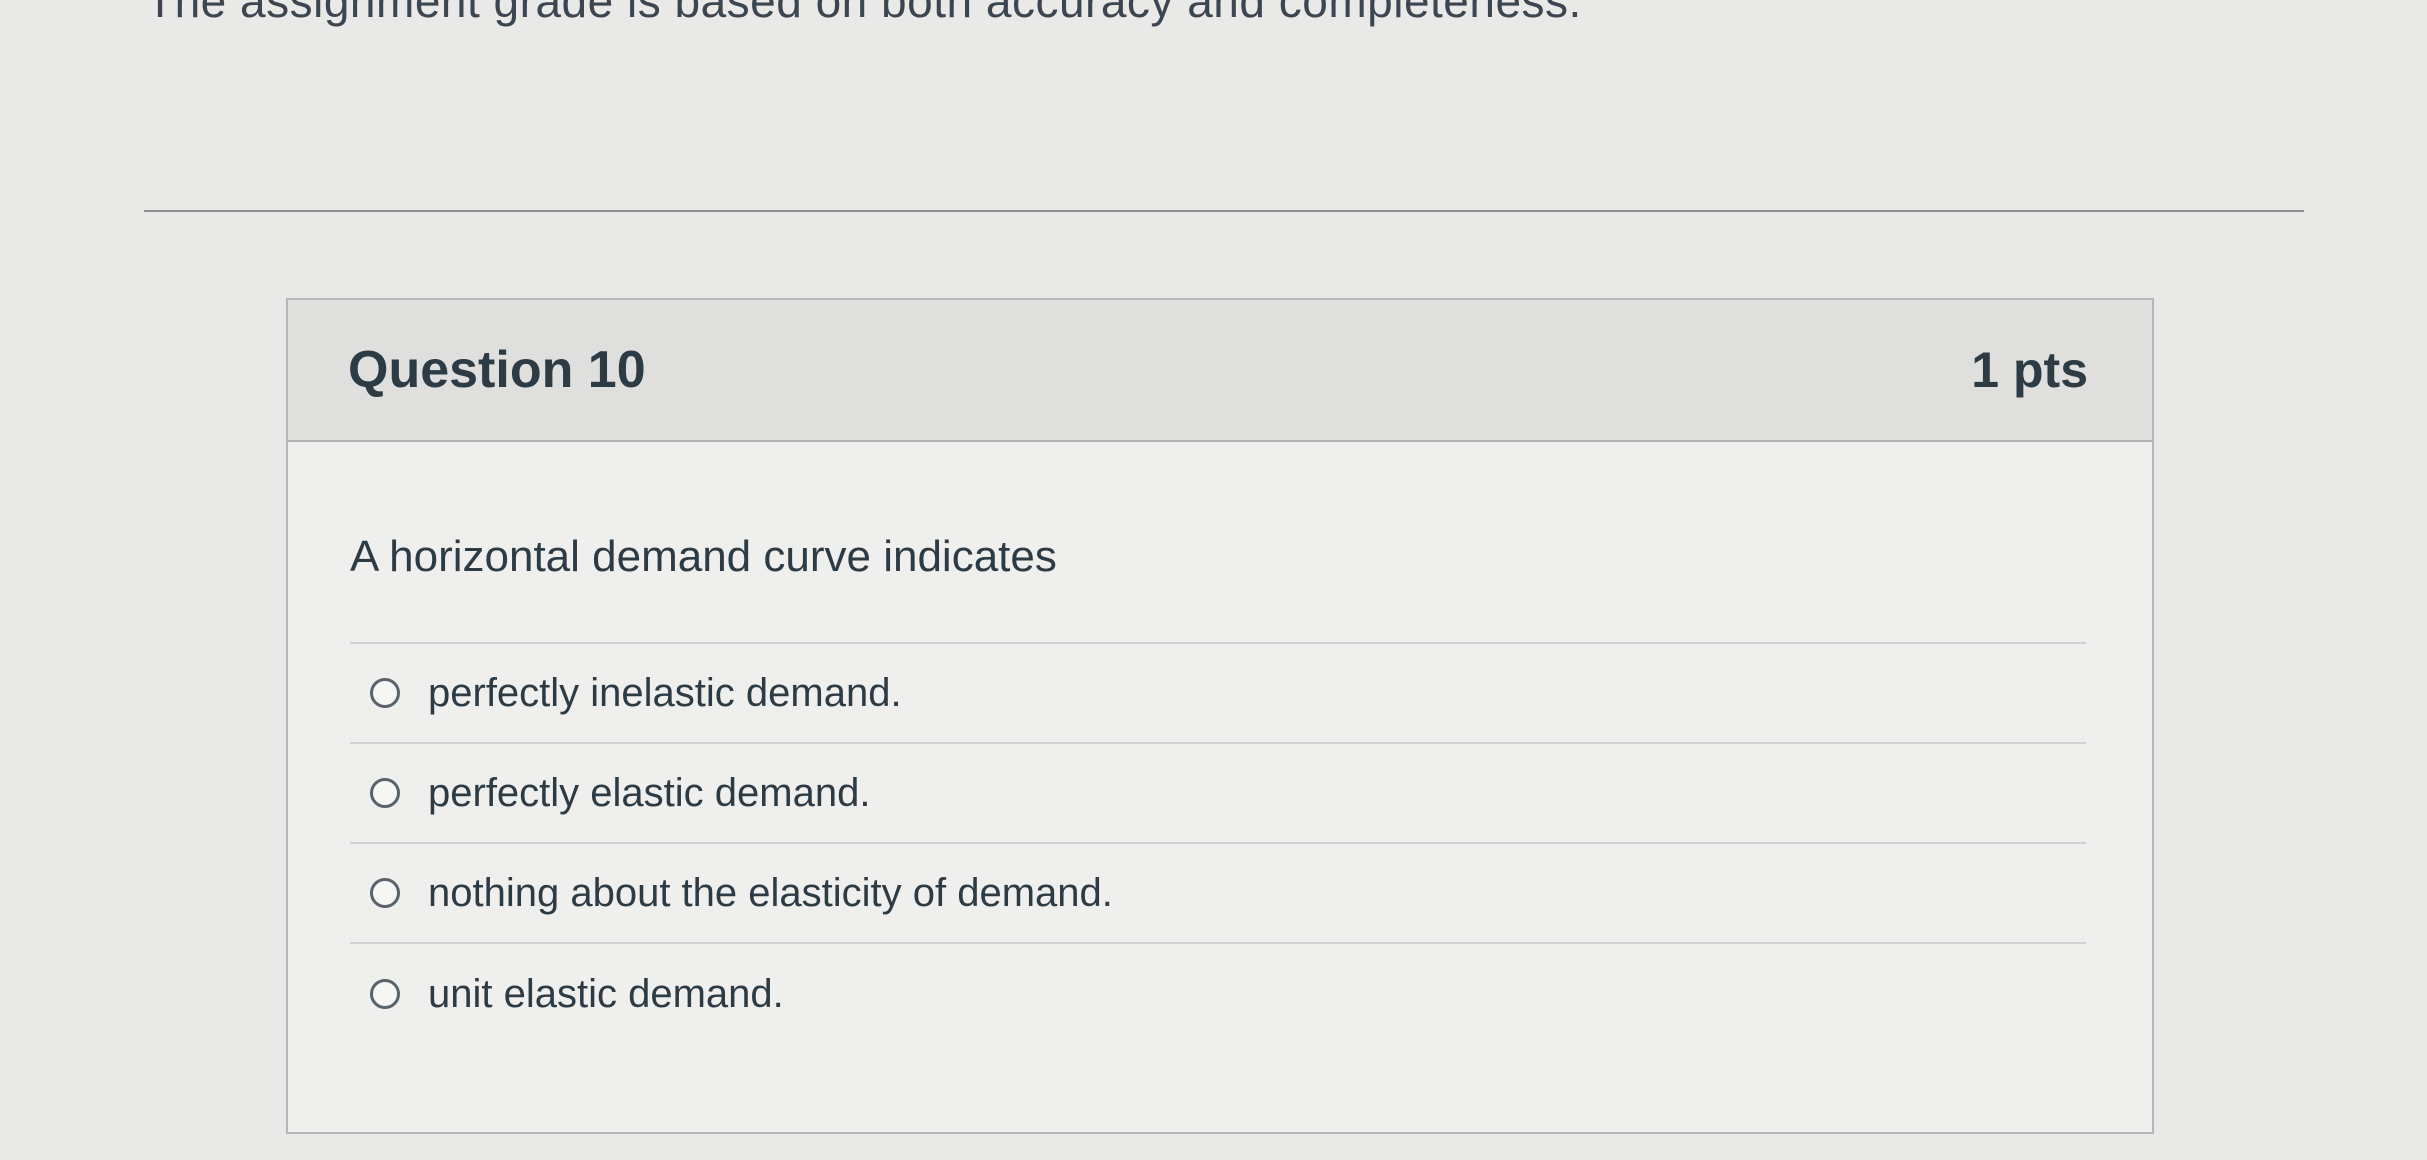  Describe the element at coordinates (1224, 211) in the screenshot. I see `section-divider` at that location.